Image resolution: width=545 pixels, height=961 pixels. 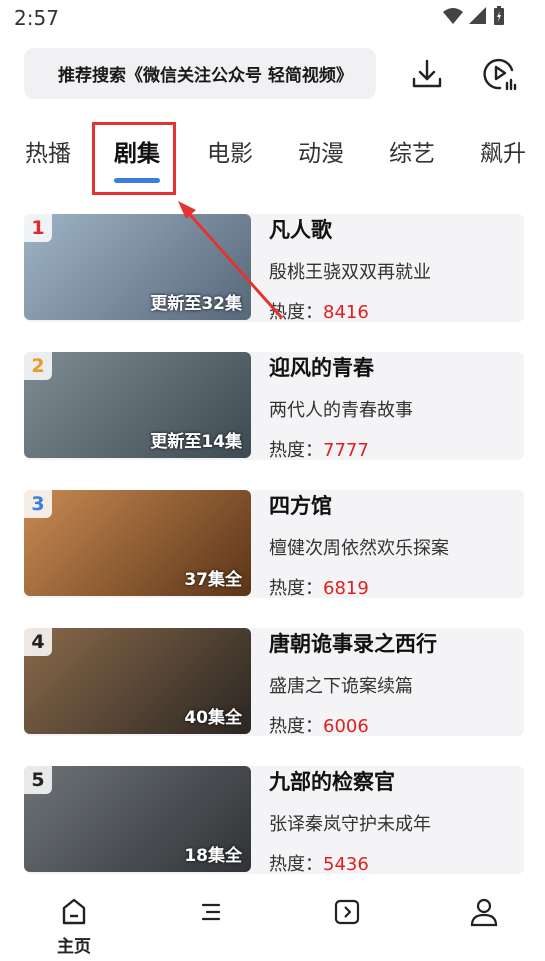 What do you see at coordinates (38, 366) in the screenshot?
I see `rank-badge: 2` at bounding box center [38, 366].